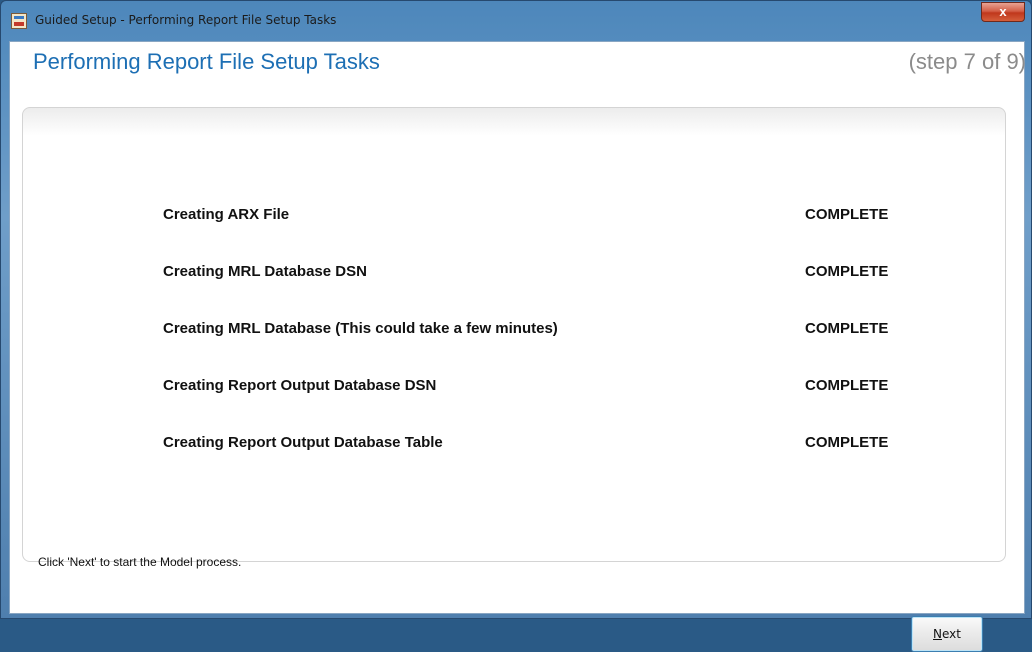 The image size is (1032, 652). What do you see at coordinates (303, 442) in the screenshot?
I see `task-label: Creating Report Output Database Table` at bounding box center [303, 442].